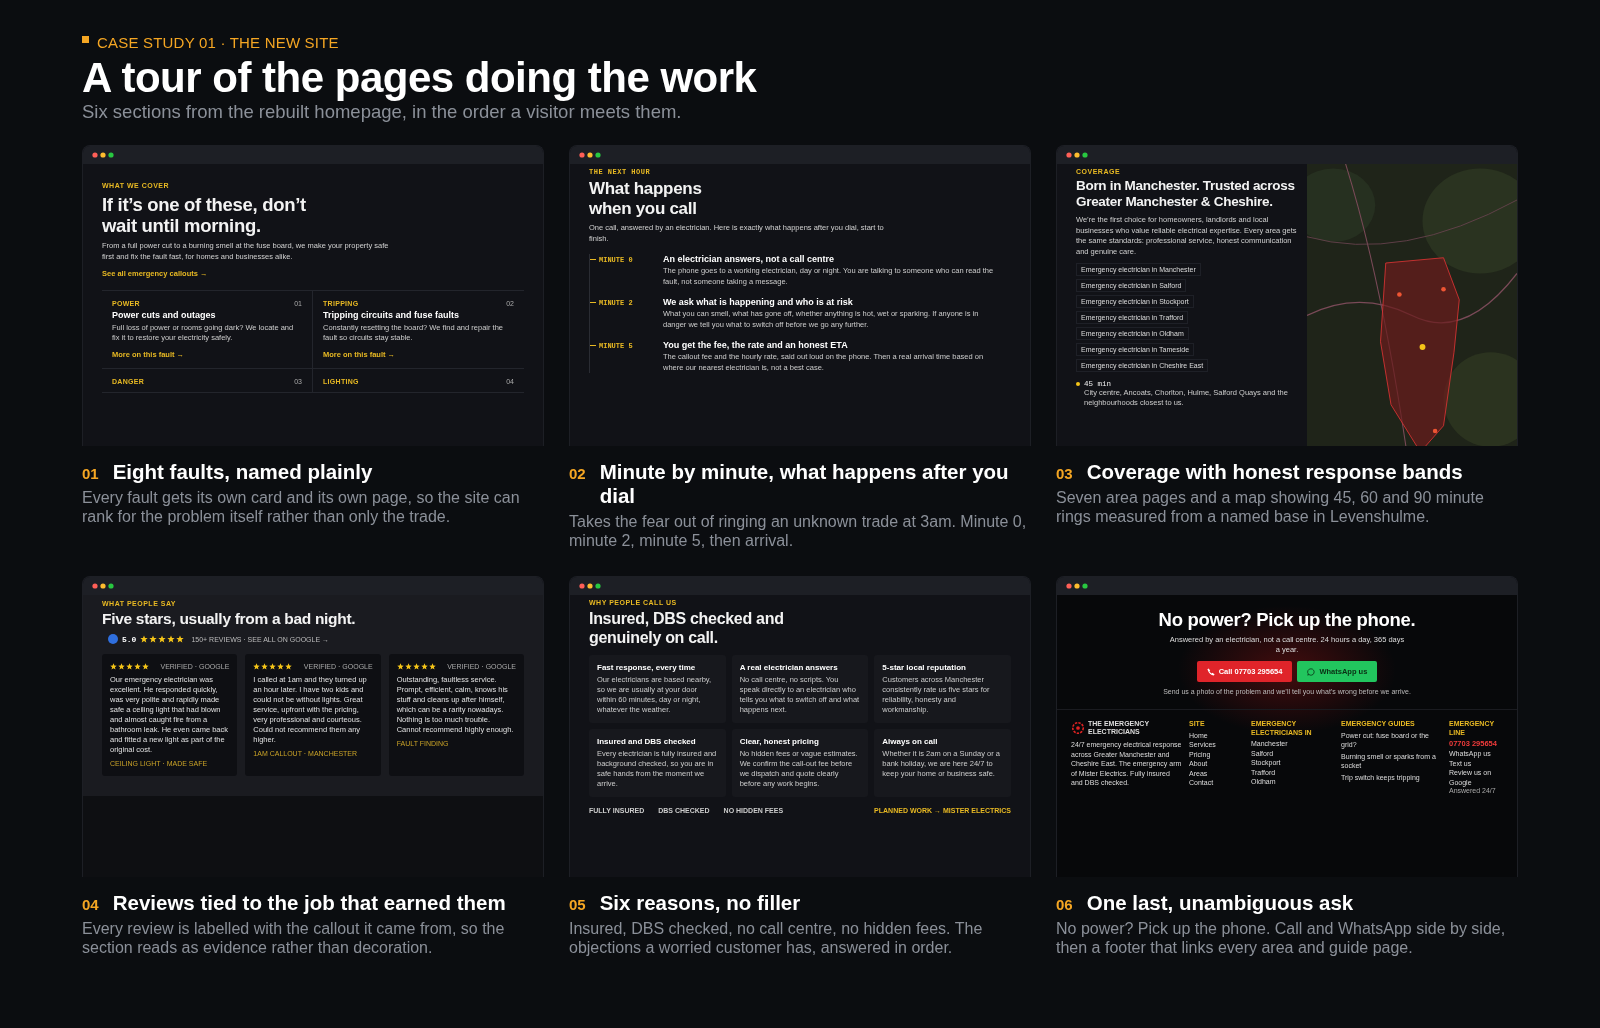 The width and height of the screenshot is (1600, 1028). Describe the element at coordinates (756, 345) in the screenshot. I see `step-title: You get the fee, the rate and an honest ETA` at that location.